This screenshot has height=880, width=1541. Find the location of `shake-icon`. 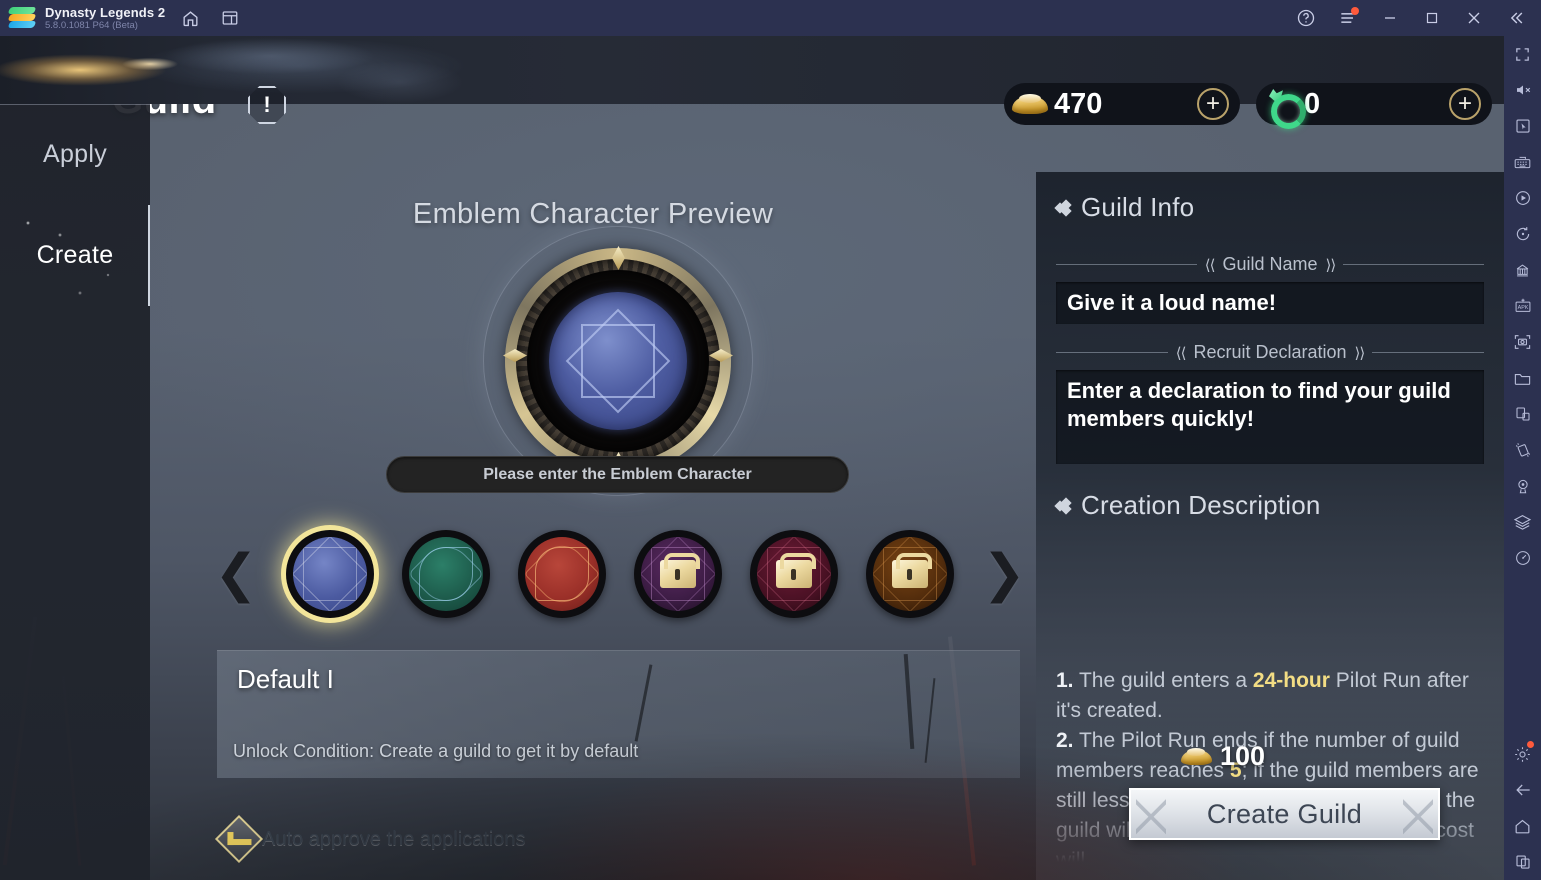

shake-icon is located at coordinates (1522, 450).